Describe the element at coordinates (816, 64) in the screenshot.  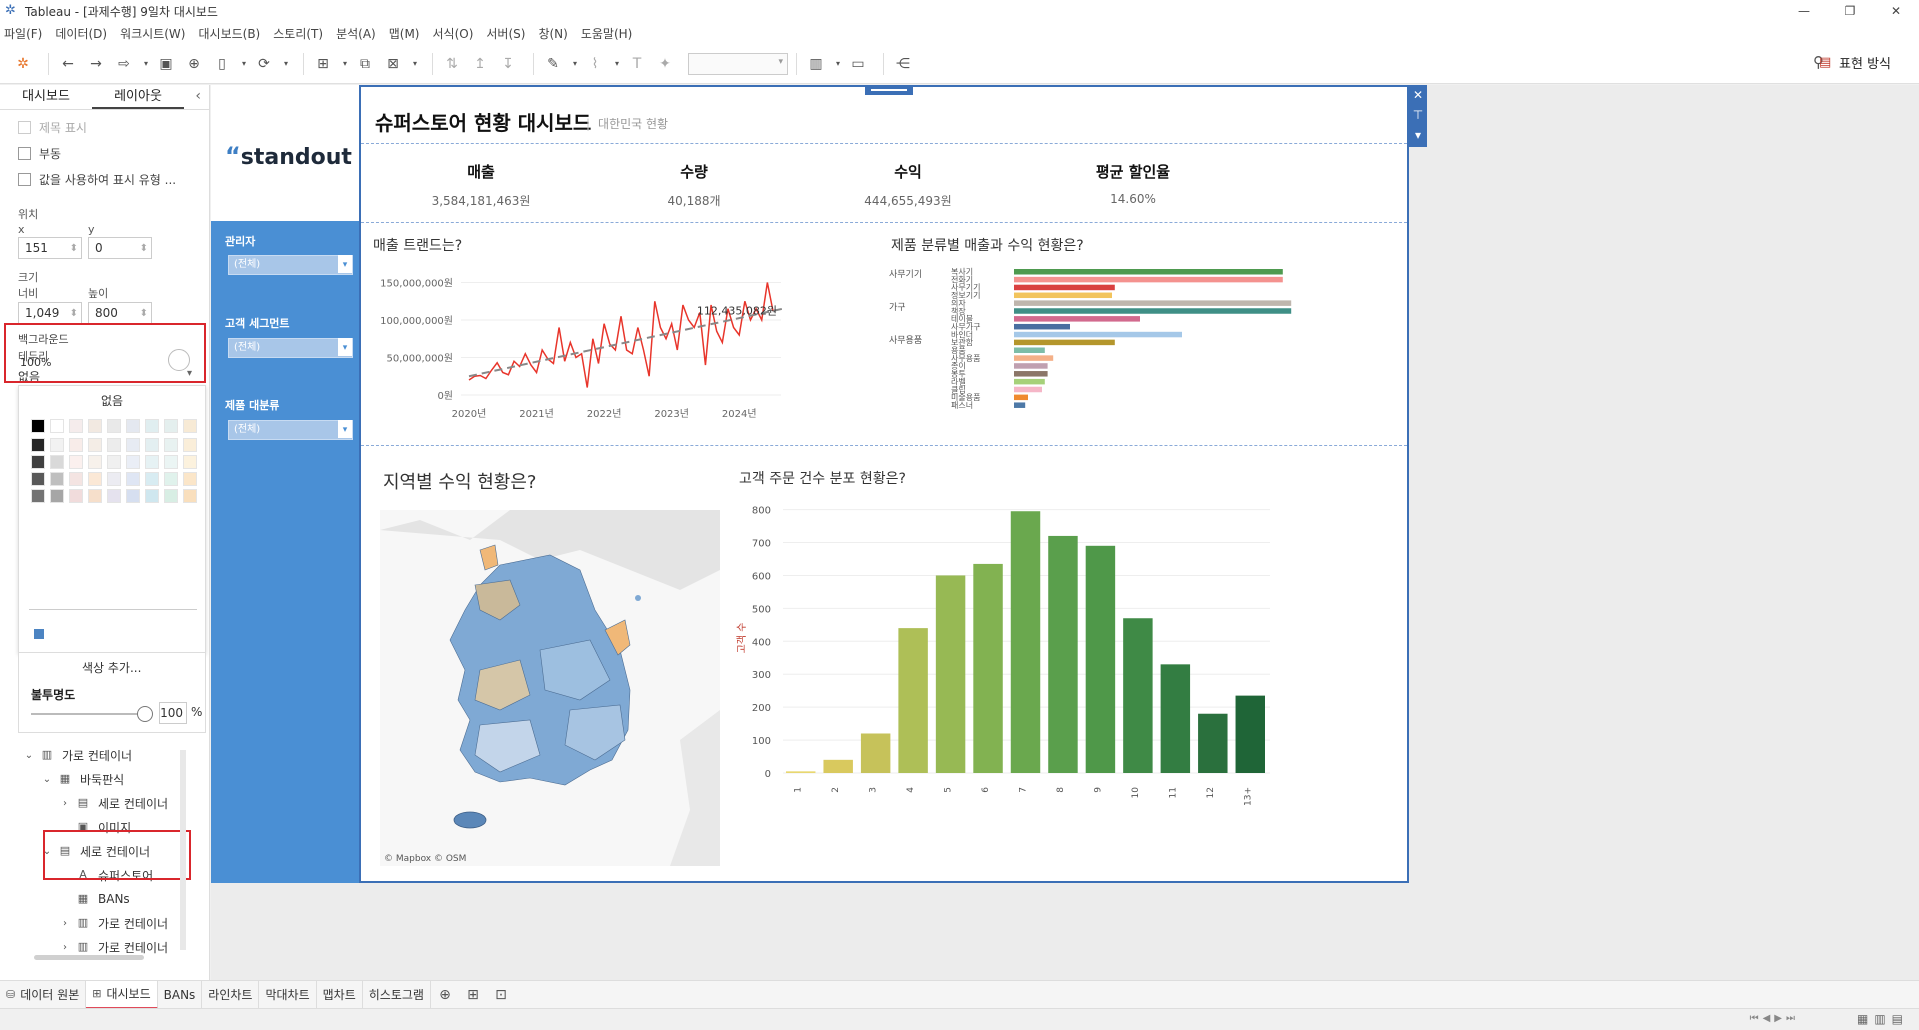
I see `show-cards-icon: ▥` at that location.